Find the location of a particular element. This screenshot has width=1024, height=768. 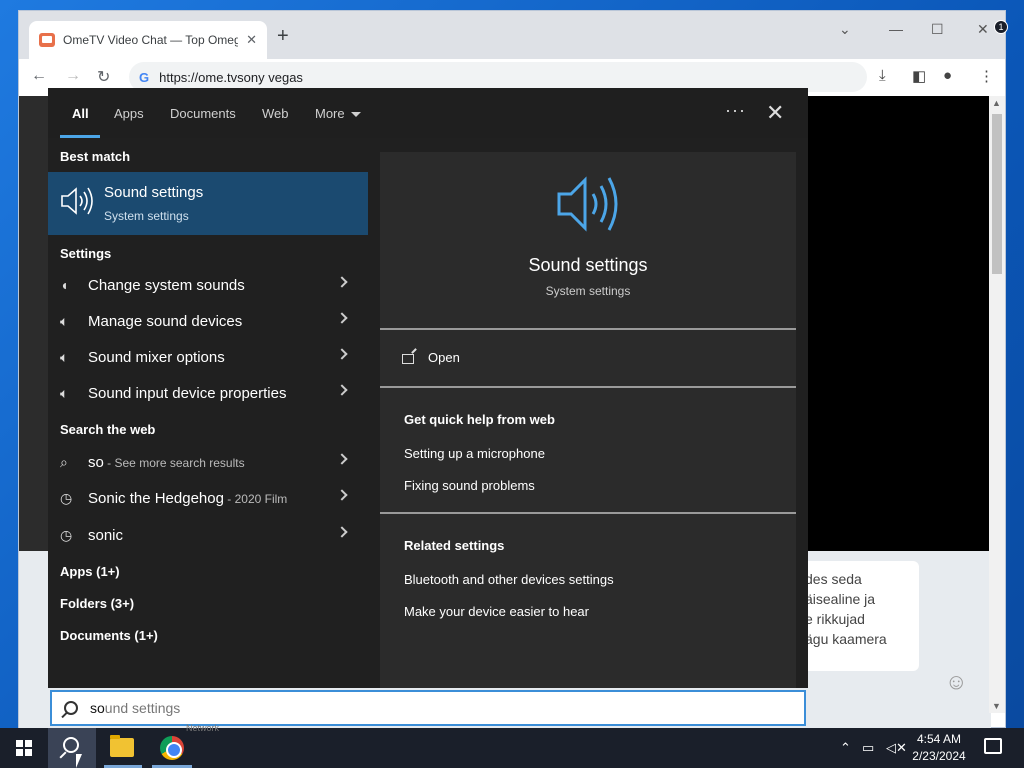

tab-close-icon: ✕ is located at coordinates (251, 40).